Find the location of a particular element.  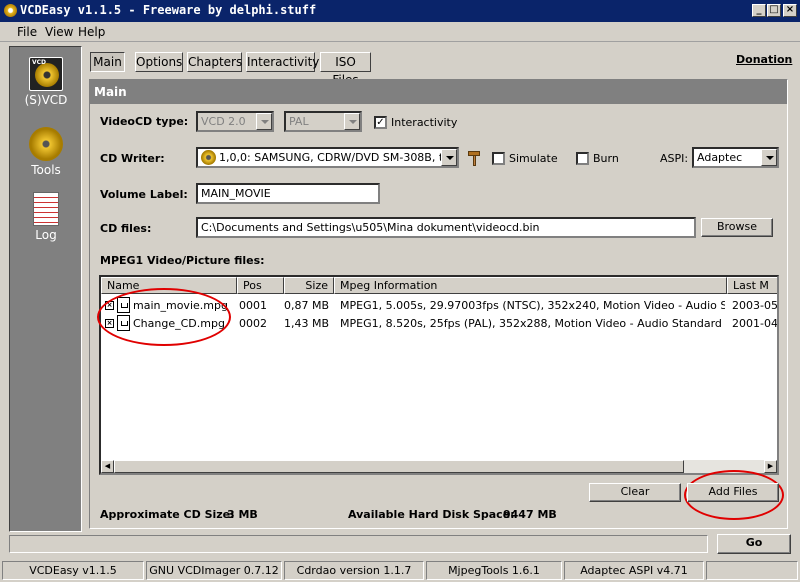

video-format-value: PAL is located at coordinates (299, 121).